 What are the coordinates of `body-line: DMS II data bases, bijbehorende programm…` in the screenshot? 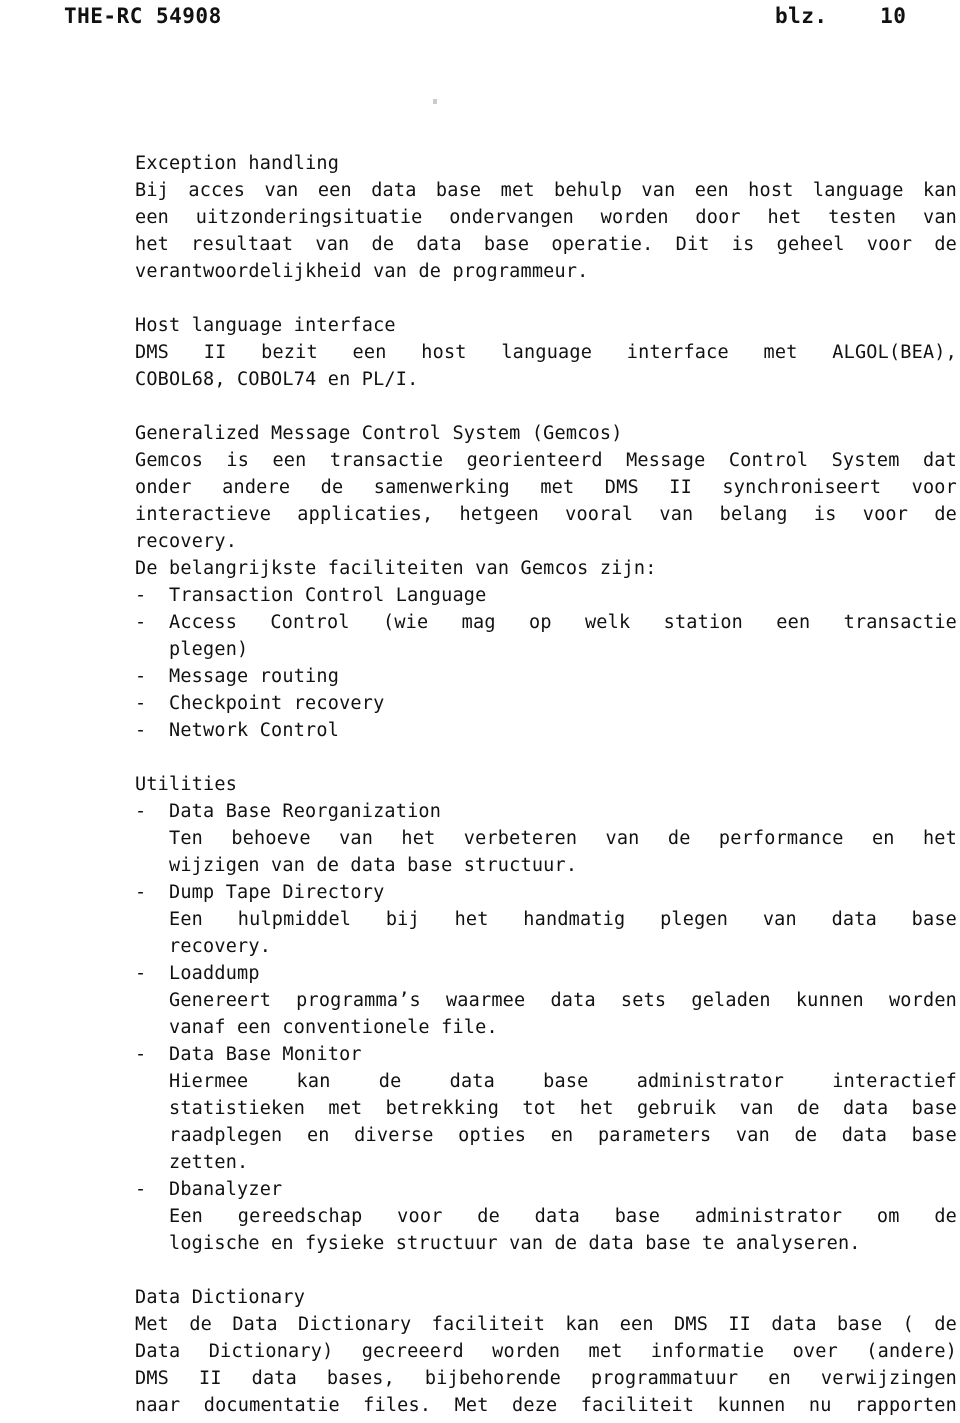 It's located at (546, 1378).